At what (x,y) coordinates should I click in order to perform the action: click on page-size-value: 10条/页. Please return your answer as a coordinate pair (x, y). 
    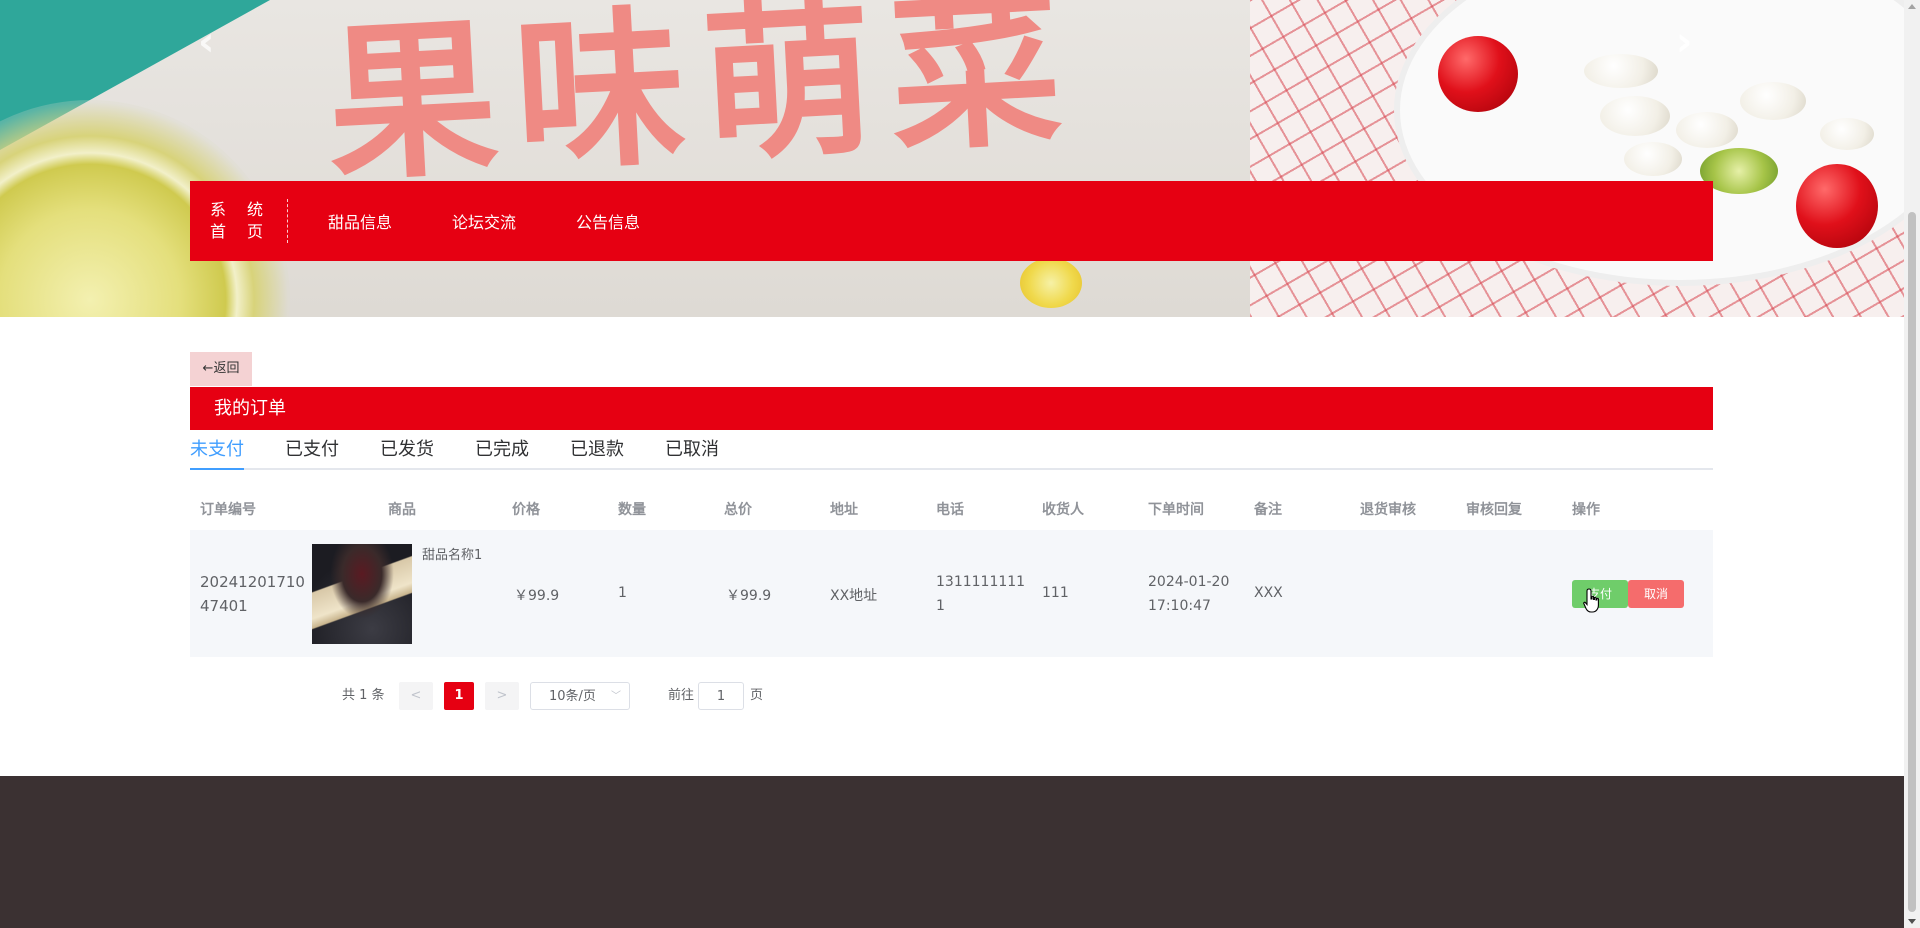
    Looking at the image, I should click on (572, 696).